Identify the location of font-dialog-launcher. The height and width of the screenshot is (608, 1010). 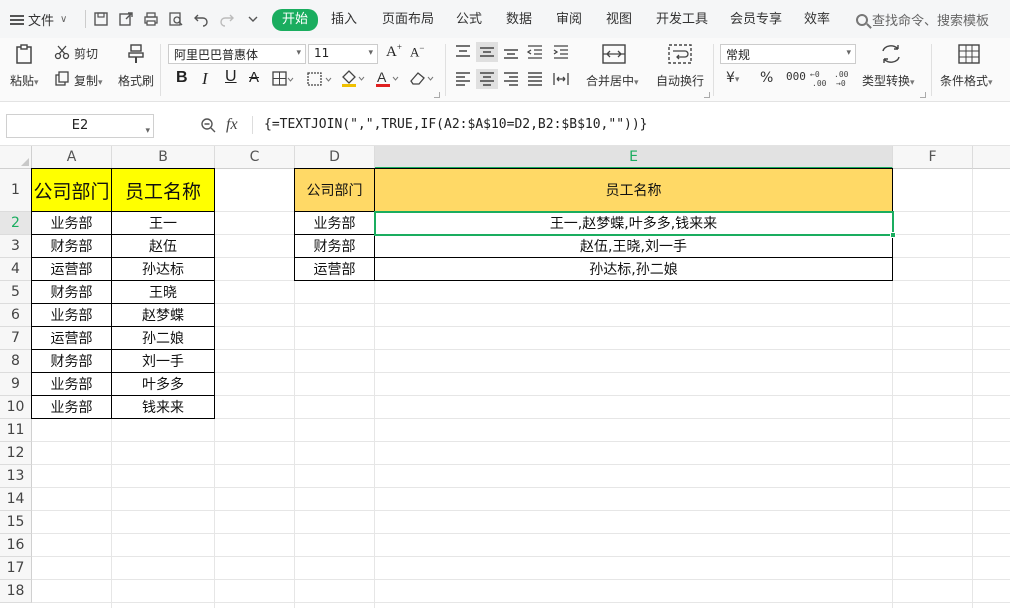
(437, 95).